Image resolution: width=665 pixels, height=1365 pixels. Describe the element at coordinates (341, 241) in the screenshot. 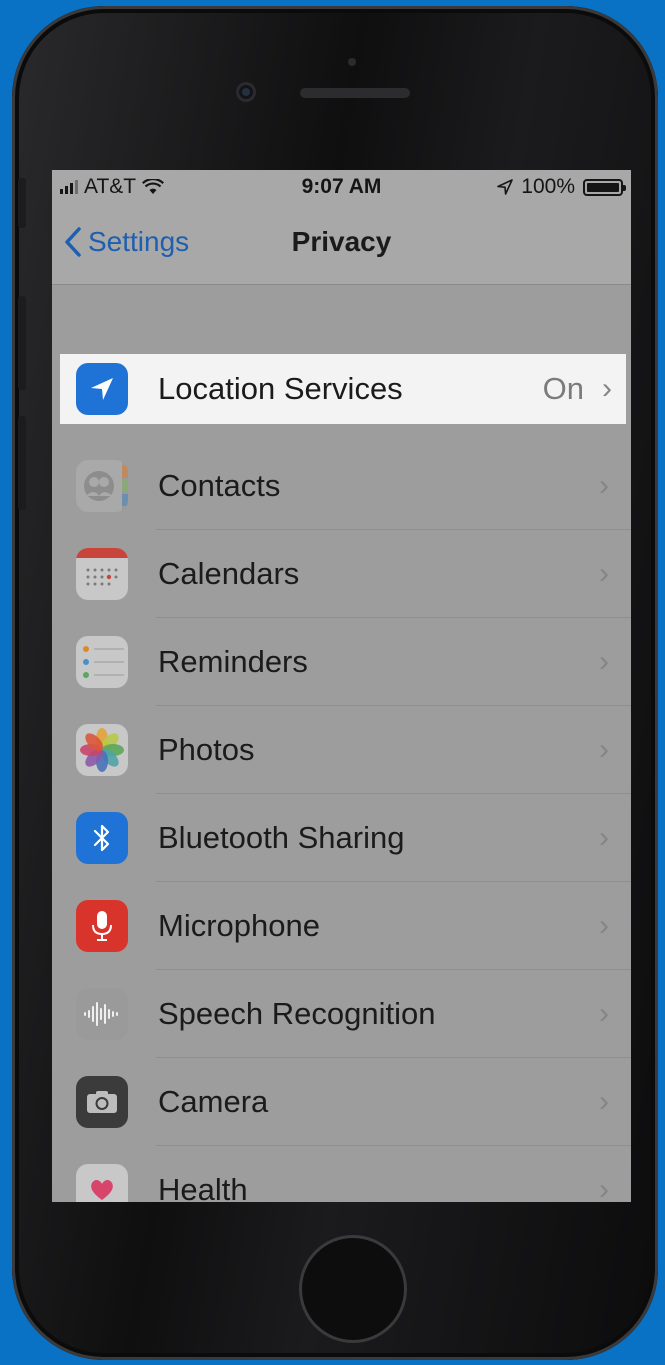

I see `page-title: Privacy` at that location.